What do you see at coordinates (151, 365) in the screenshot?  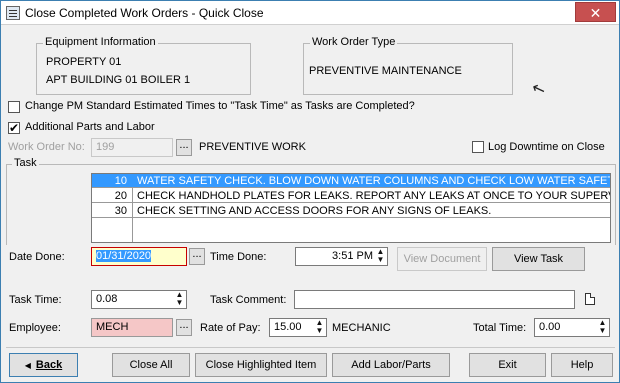 I see `close-all-button: Close All` at bounding box center [151, 365].